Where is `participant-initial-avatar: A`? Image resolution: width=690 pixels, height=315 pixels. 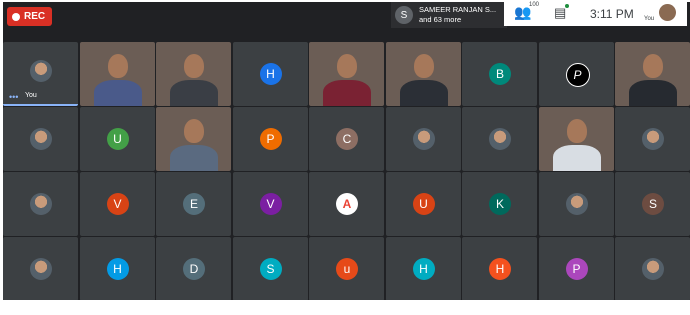 participant-initial-avatar: A is located at coordinates (347, 204).